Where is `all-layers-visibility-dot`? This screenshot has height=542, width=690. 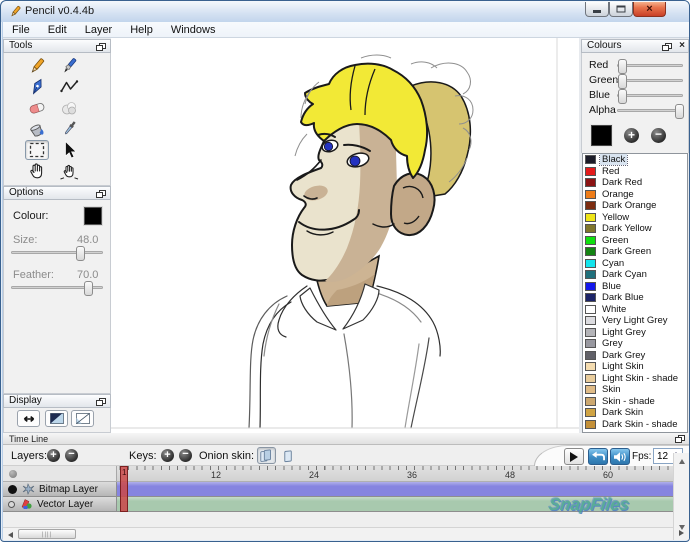 all-layers-visibility-dot is located at coordinates (13, 474).